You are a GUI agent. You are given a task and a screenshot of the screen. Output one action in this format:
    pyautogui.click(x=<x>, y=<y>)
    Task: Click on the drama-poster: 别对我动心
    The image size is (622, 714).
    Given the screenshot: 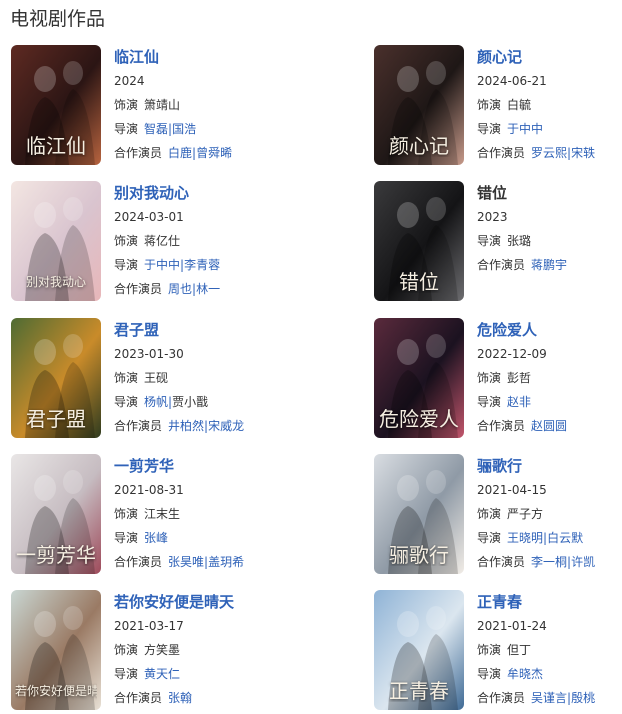 What is the action you would take?
    pyautogui.click(x=56, y=241)
    